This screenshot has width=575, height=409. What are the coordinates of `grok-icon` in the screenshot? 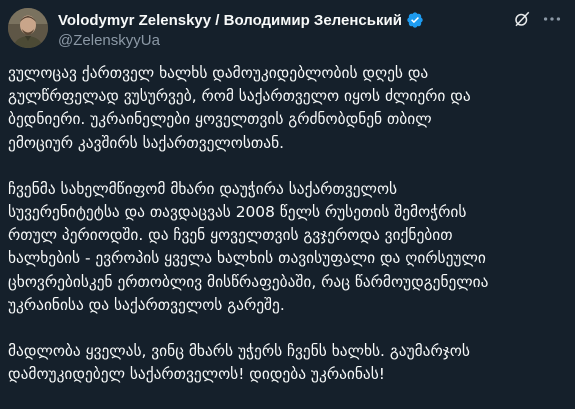 It's located at (522, 19).